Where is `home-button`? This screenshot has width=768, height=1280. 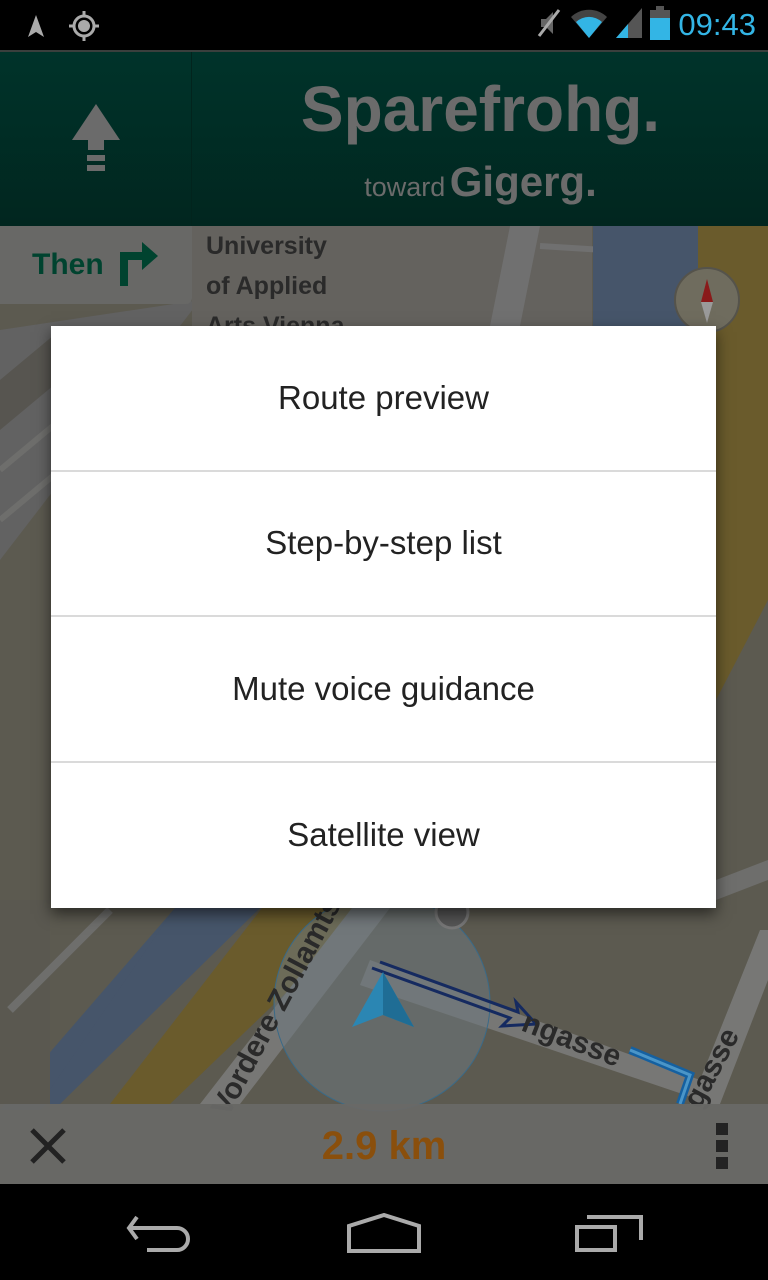 home-button is located at coordinates (384, 1235).